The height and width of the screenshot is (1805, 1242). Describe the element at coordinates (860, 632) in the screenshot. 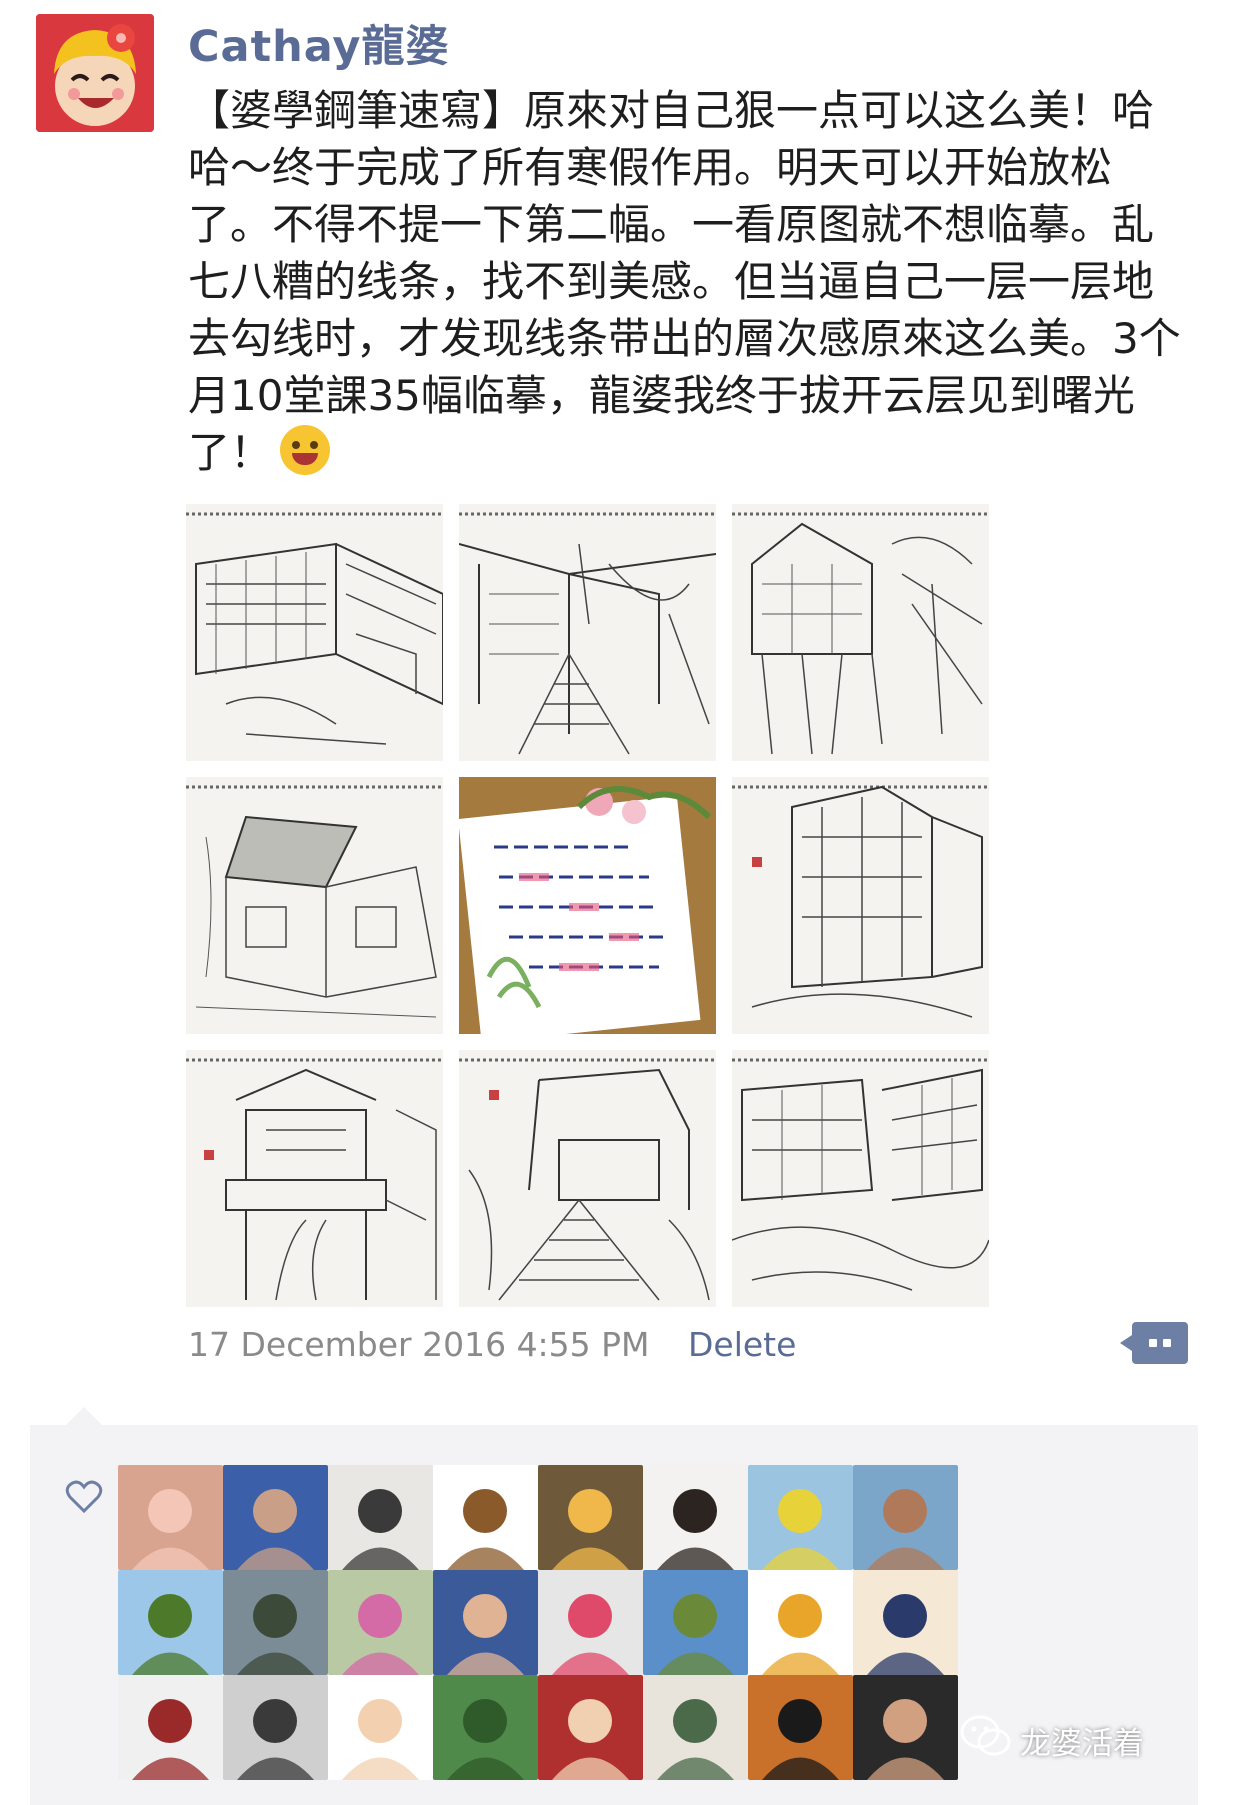

I see `photo-sketch-stilt-house` at that location.